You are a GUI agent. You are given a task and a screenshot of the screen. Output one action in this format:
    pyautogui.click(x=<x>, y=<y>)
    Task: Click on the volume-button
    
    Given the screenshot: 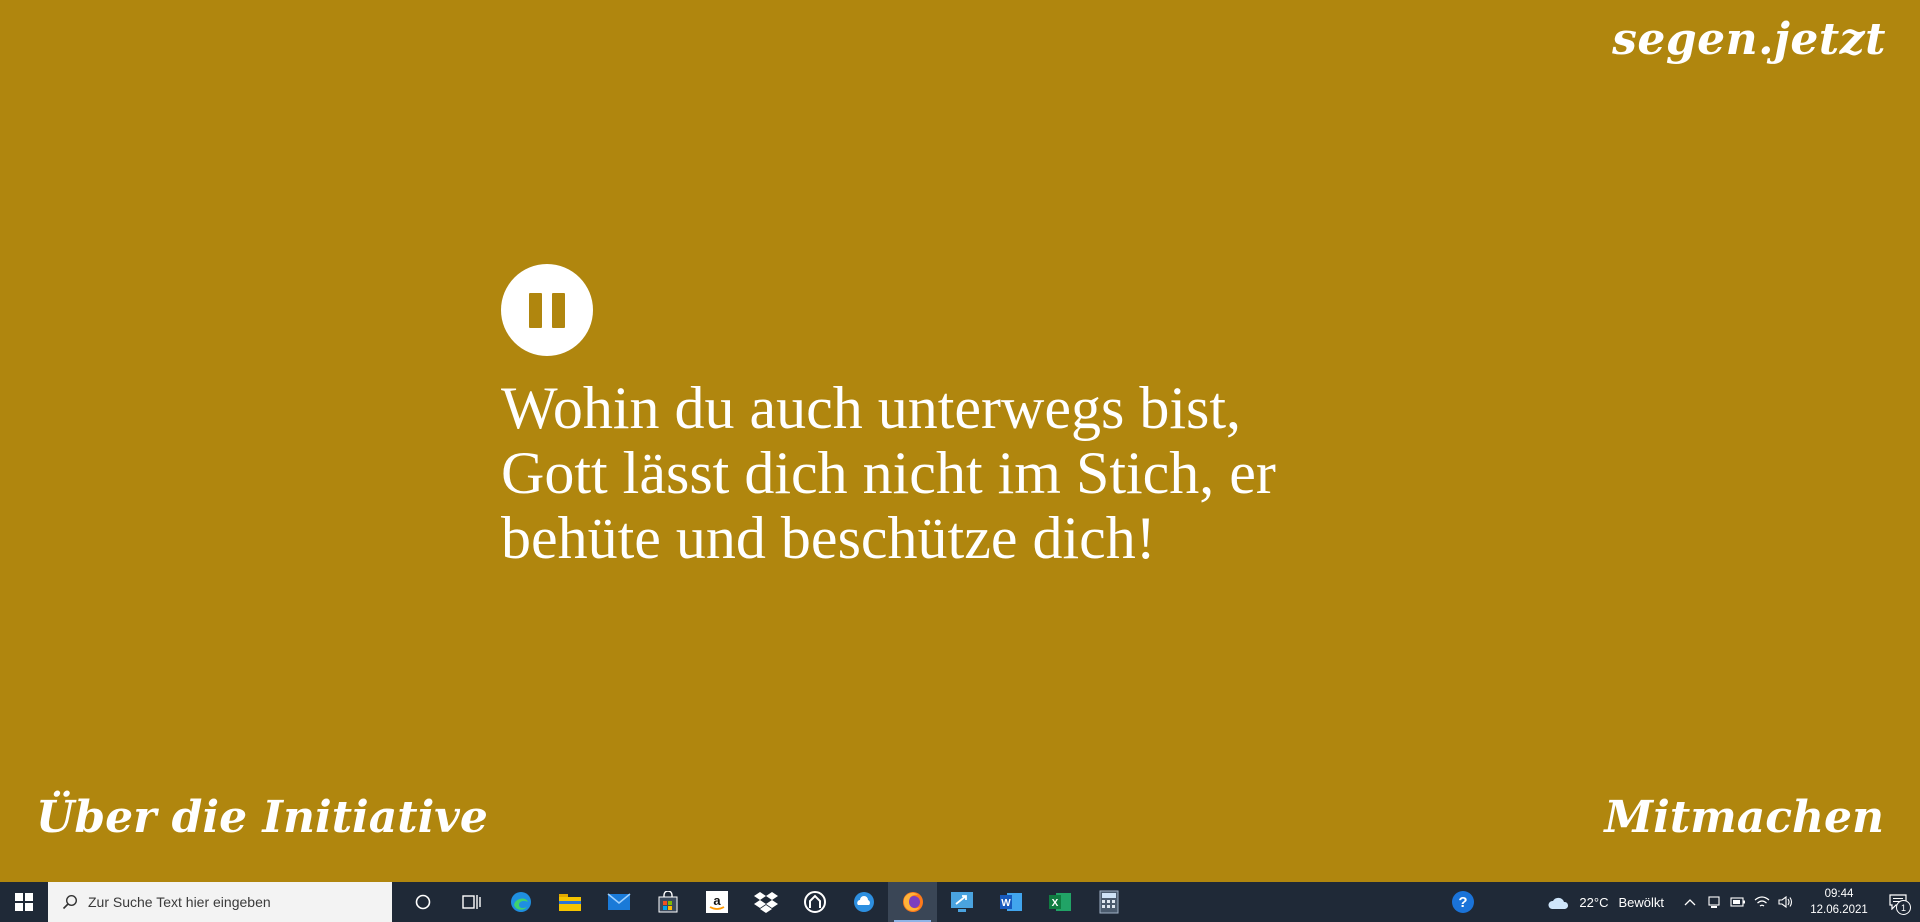 What is the action you would take?
    pyautogui.click(x=1786, y=902)
    